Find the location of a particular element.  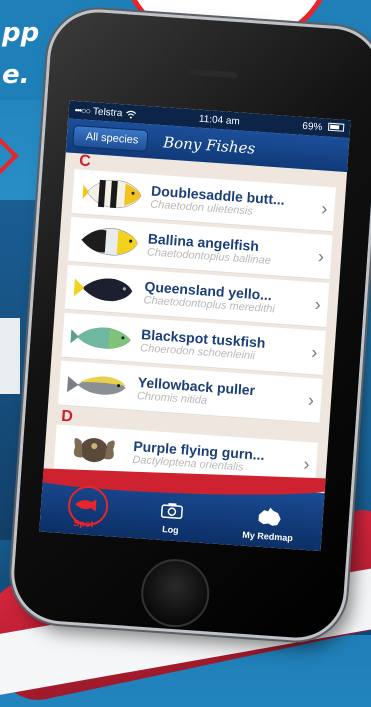

clock: 11:04 am is located at coordinates (219, 120).